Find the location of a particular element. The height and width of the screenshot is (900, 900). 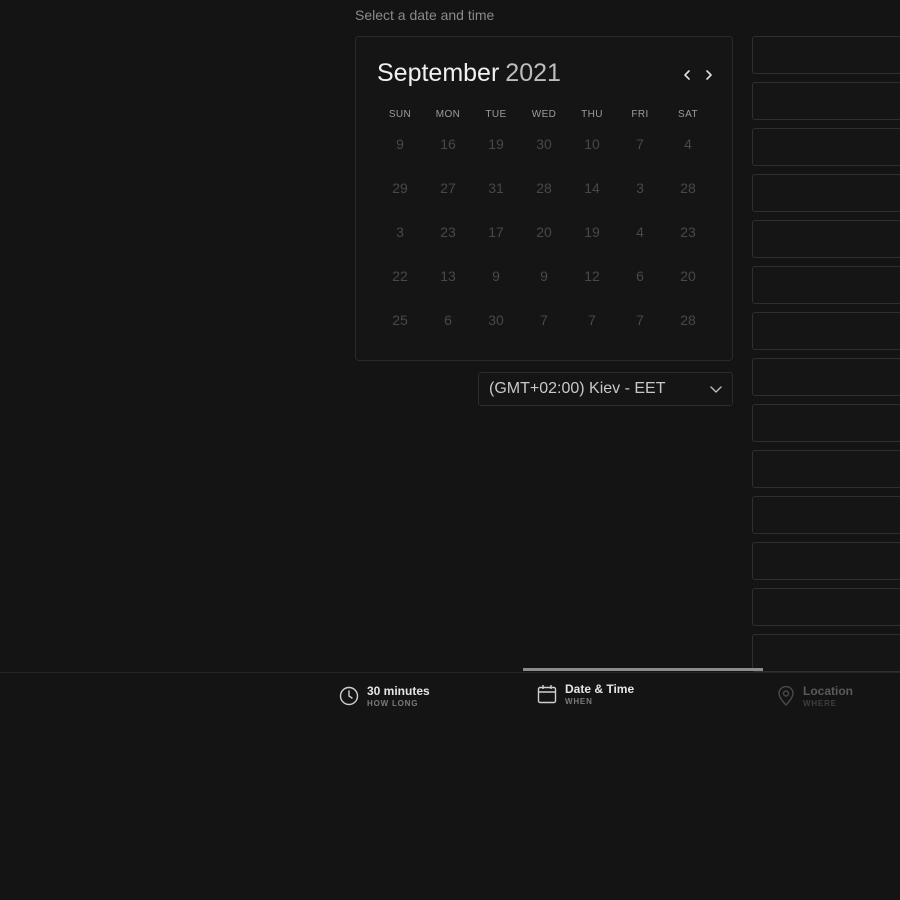

weekday-label: TUE is located at coordinates (496, 114).